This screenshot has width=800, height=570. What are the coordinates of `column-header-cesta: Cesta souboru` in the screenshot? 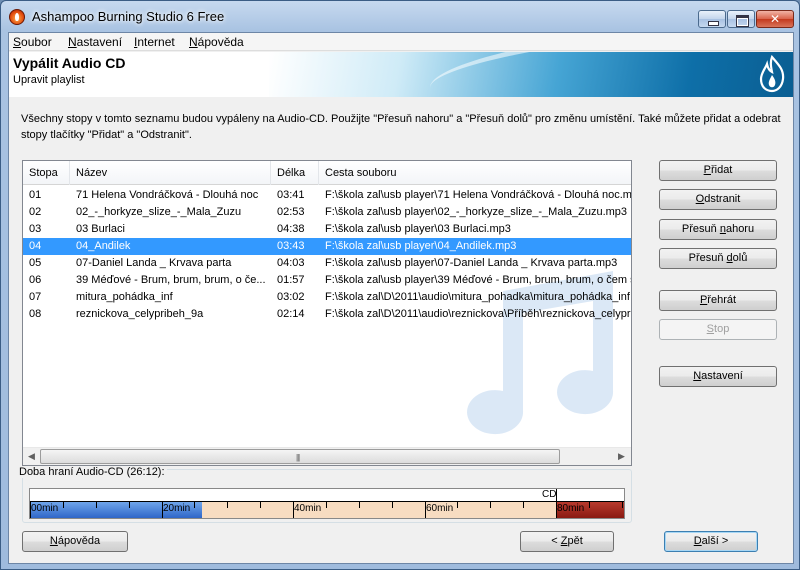 It's located at (475, 173).